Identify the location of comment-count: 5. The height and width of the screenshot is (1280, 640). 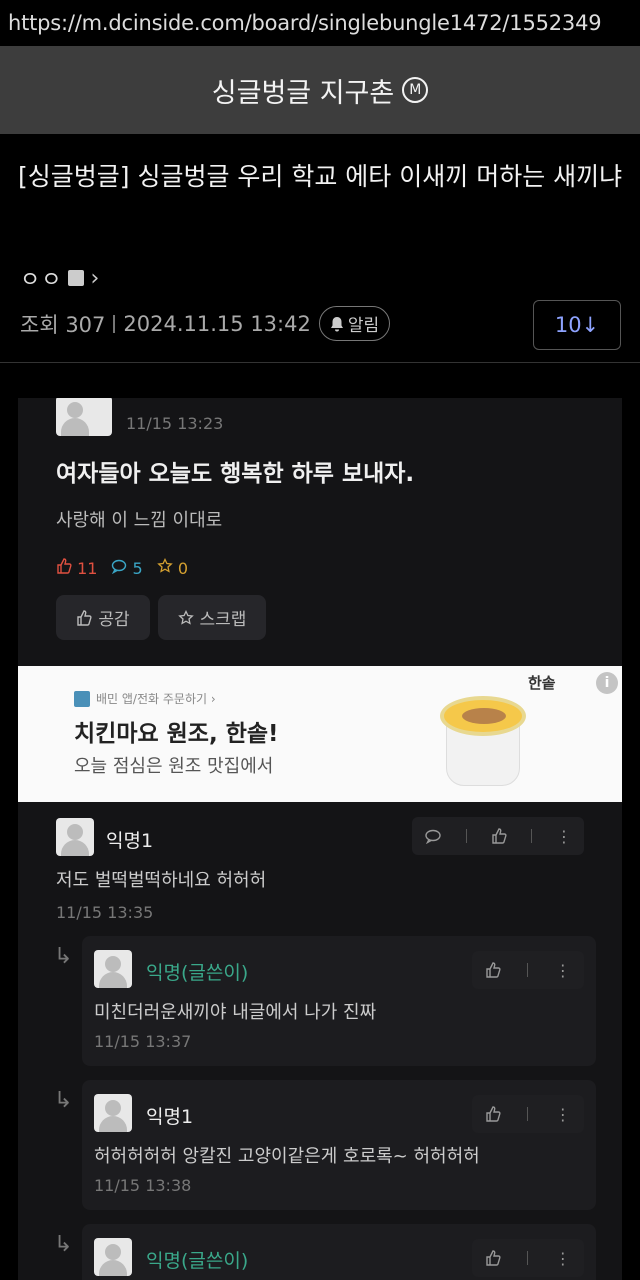
(137, 568).